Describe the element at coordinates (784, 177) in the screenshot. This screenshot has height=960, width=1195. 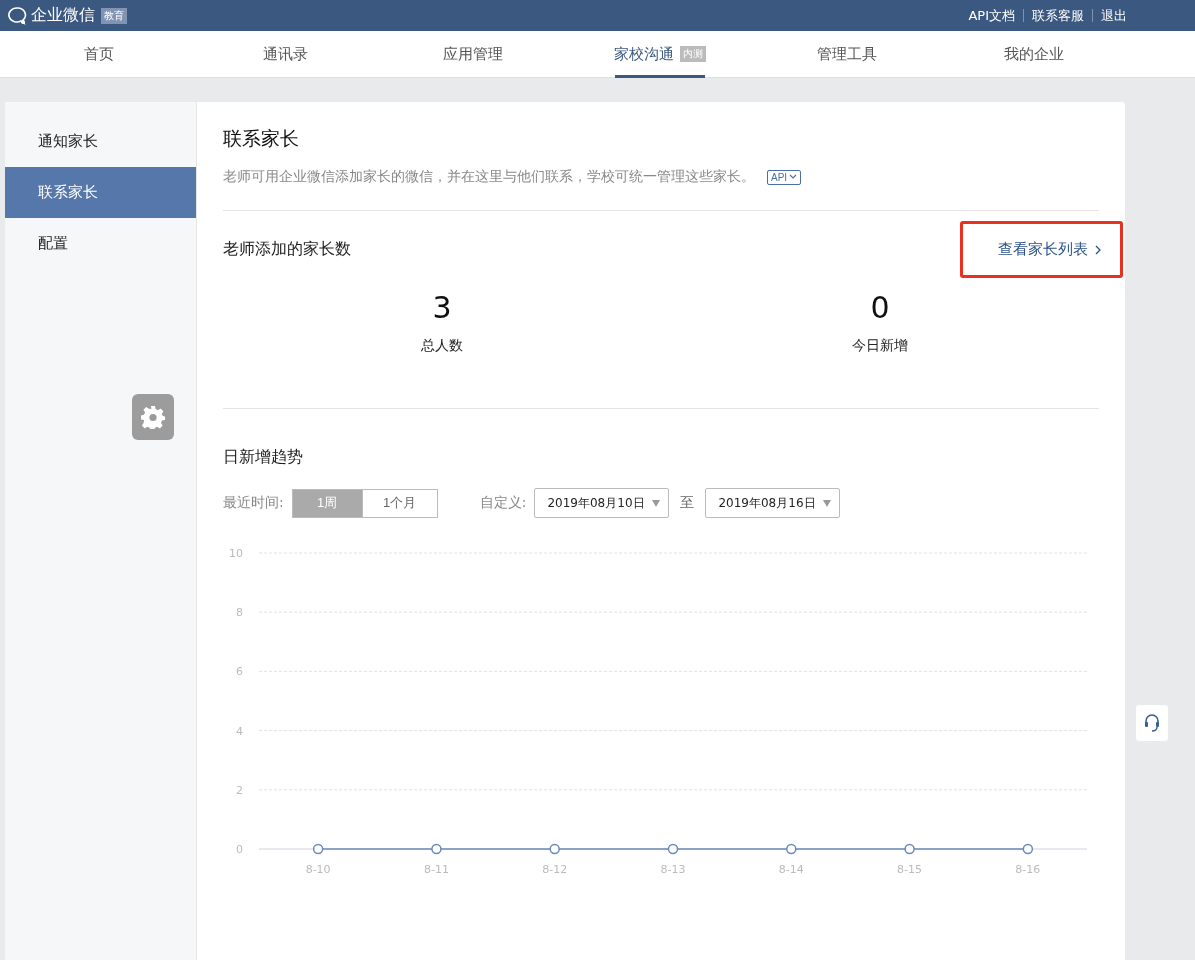
I see `api-button: API` at that location.